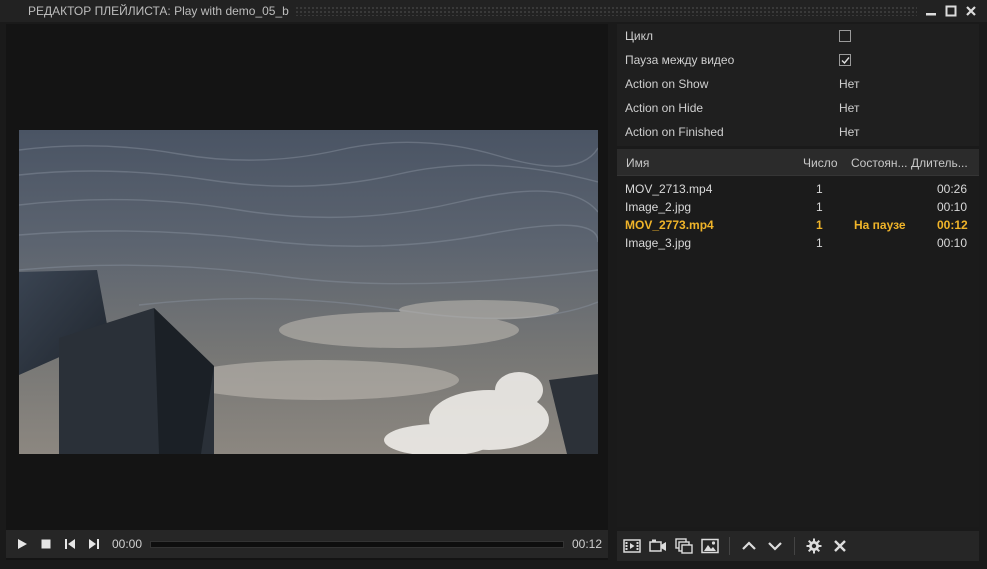 This screenshot has height=569, width=987. What do you see at coordinates (158, 11) in the screenshot?
I see `window-title: РЕДАКТОР ПЛЕЙЛИСТА: Play with demo_05_b` at bounding box center [158, 11].